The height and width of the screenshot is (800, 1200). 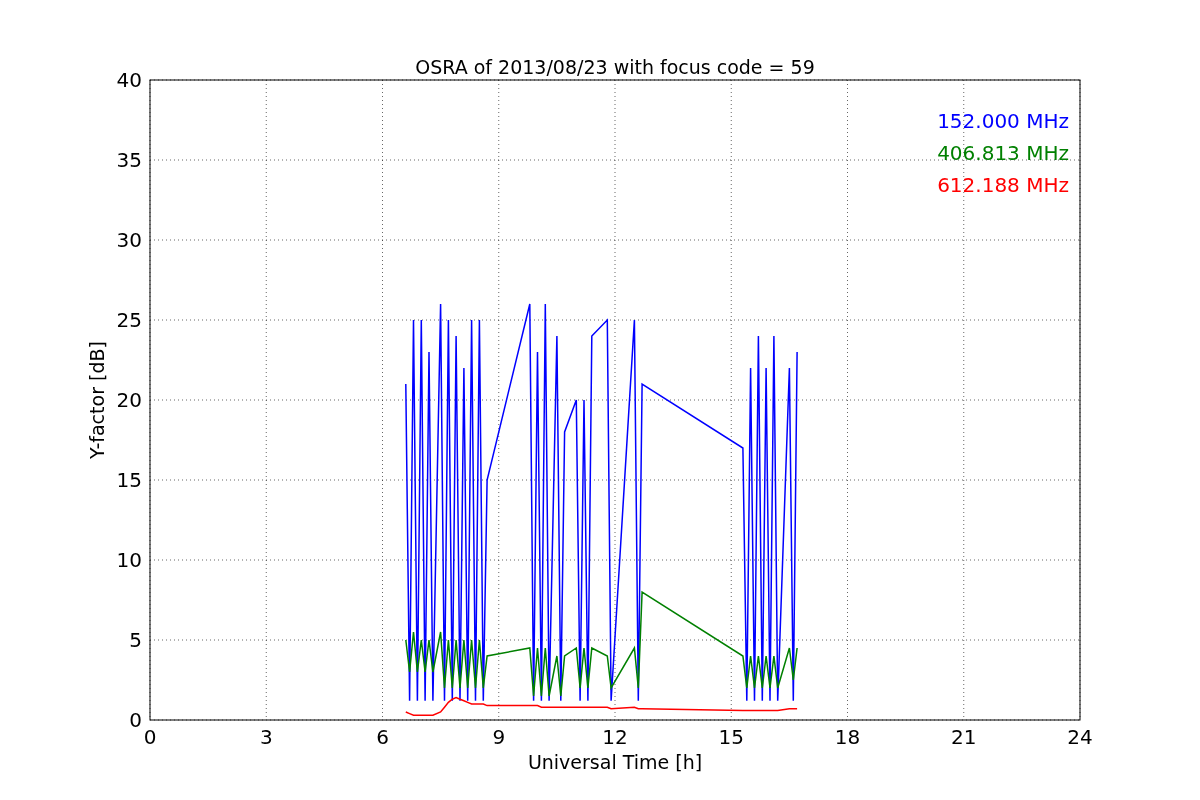 What do you see at coordinates (1003, 185) in the screenshot?
I see `legend-label: 612.188 MHz` at bounding box center [1003, 185].